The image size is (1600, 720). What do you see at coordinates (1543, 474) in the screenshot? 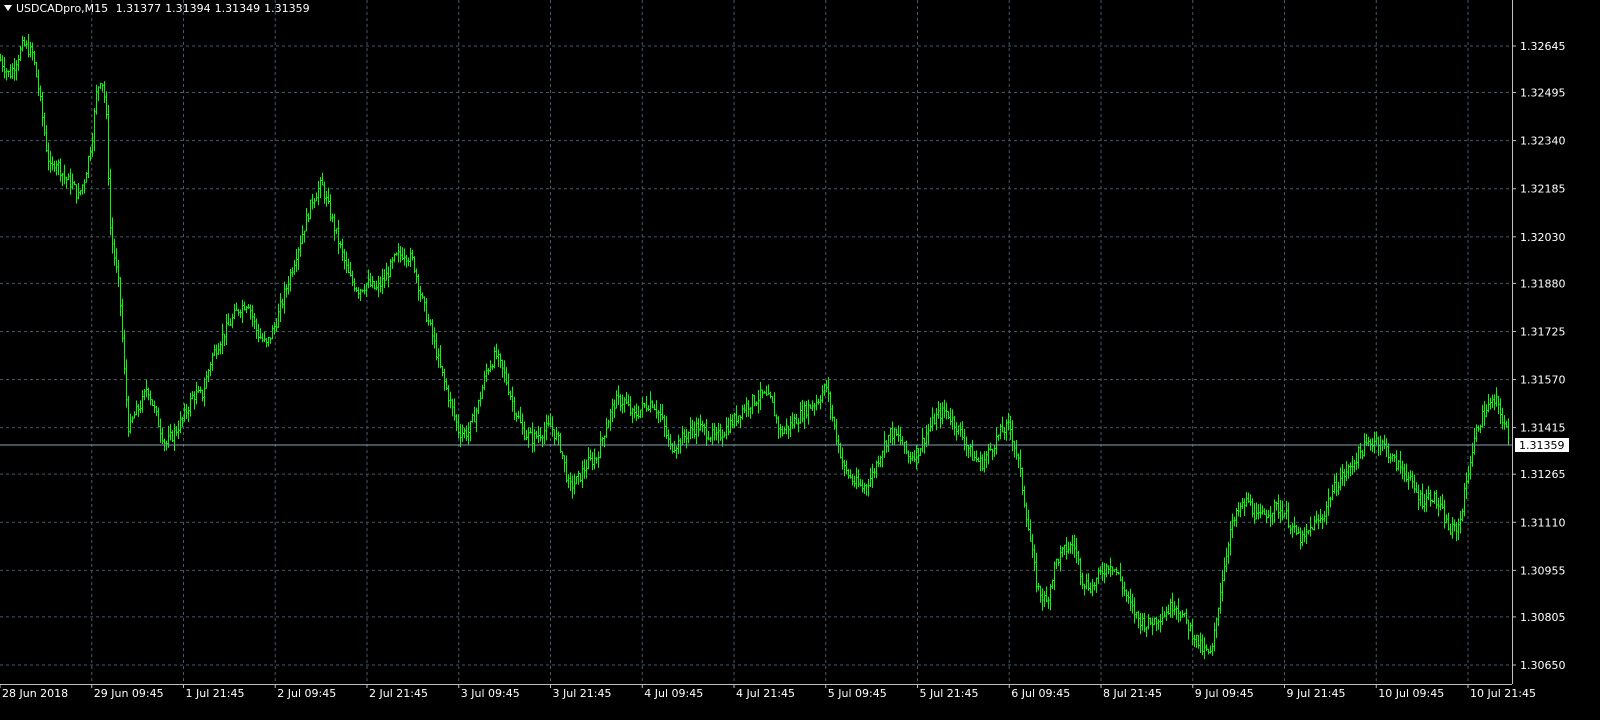
I see `y-tick-label: 1.31265` at bounding box center [1543, 474].